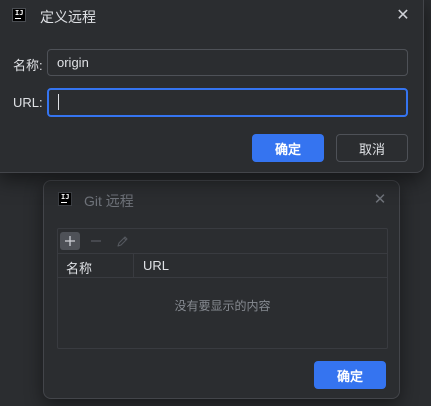  I want to click on remove-remote-button, so click(96, 241).